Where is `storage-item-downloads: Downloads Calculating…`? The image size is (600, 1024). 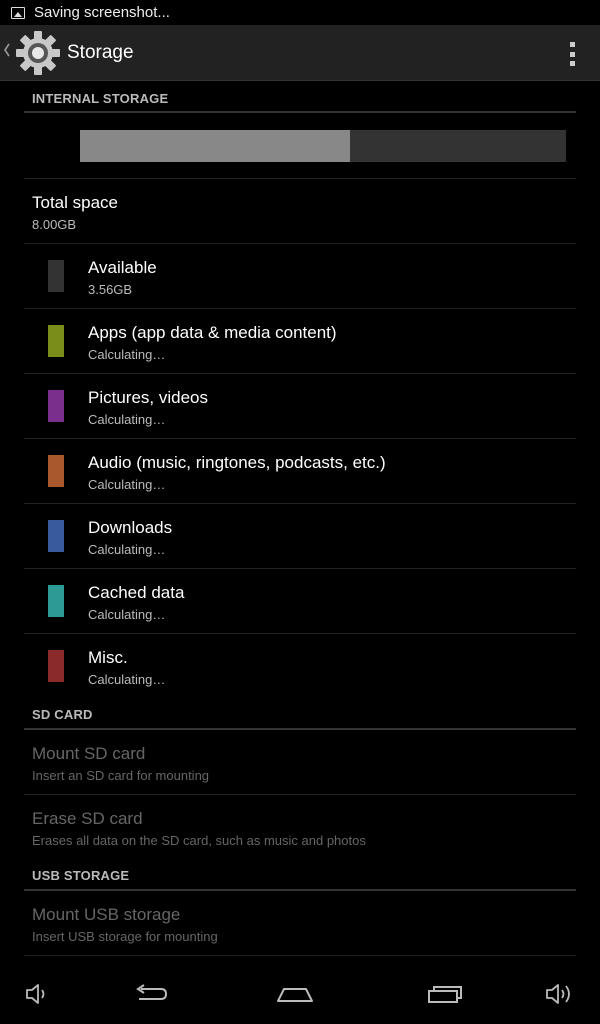 storage-item-downloads: Downloads Calculating… is located at coordinates (300, 536).